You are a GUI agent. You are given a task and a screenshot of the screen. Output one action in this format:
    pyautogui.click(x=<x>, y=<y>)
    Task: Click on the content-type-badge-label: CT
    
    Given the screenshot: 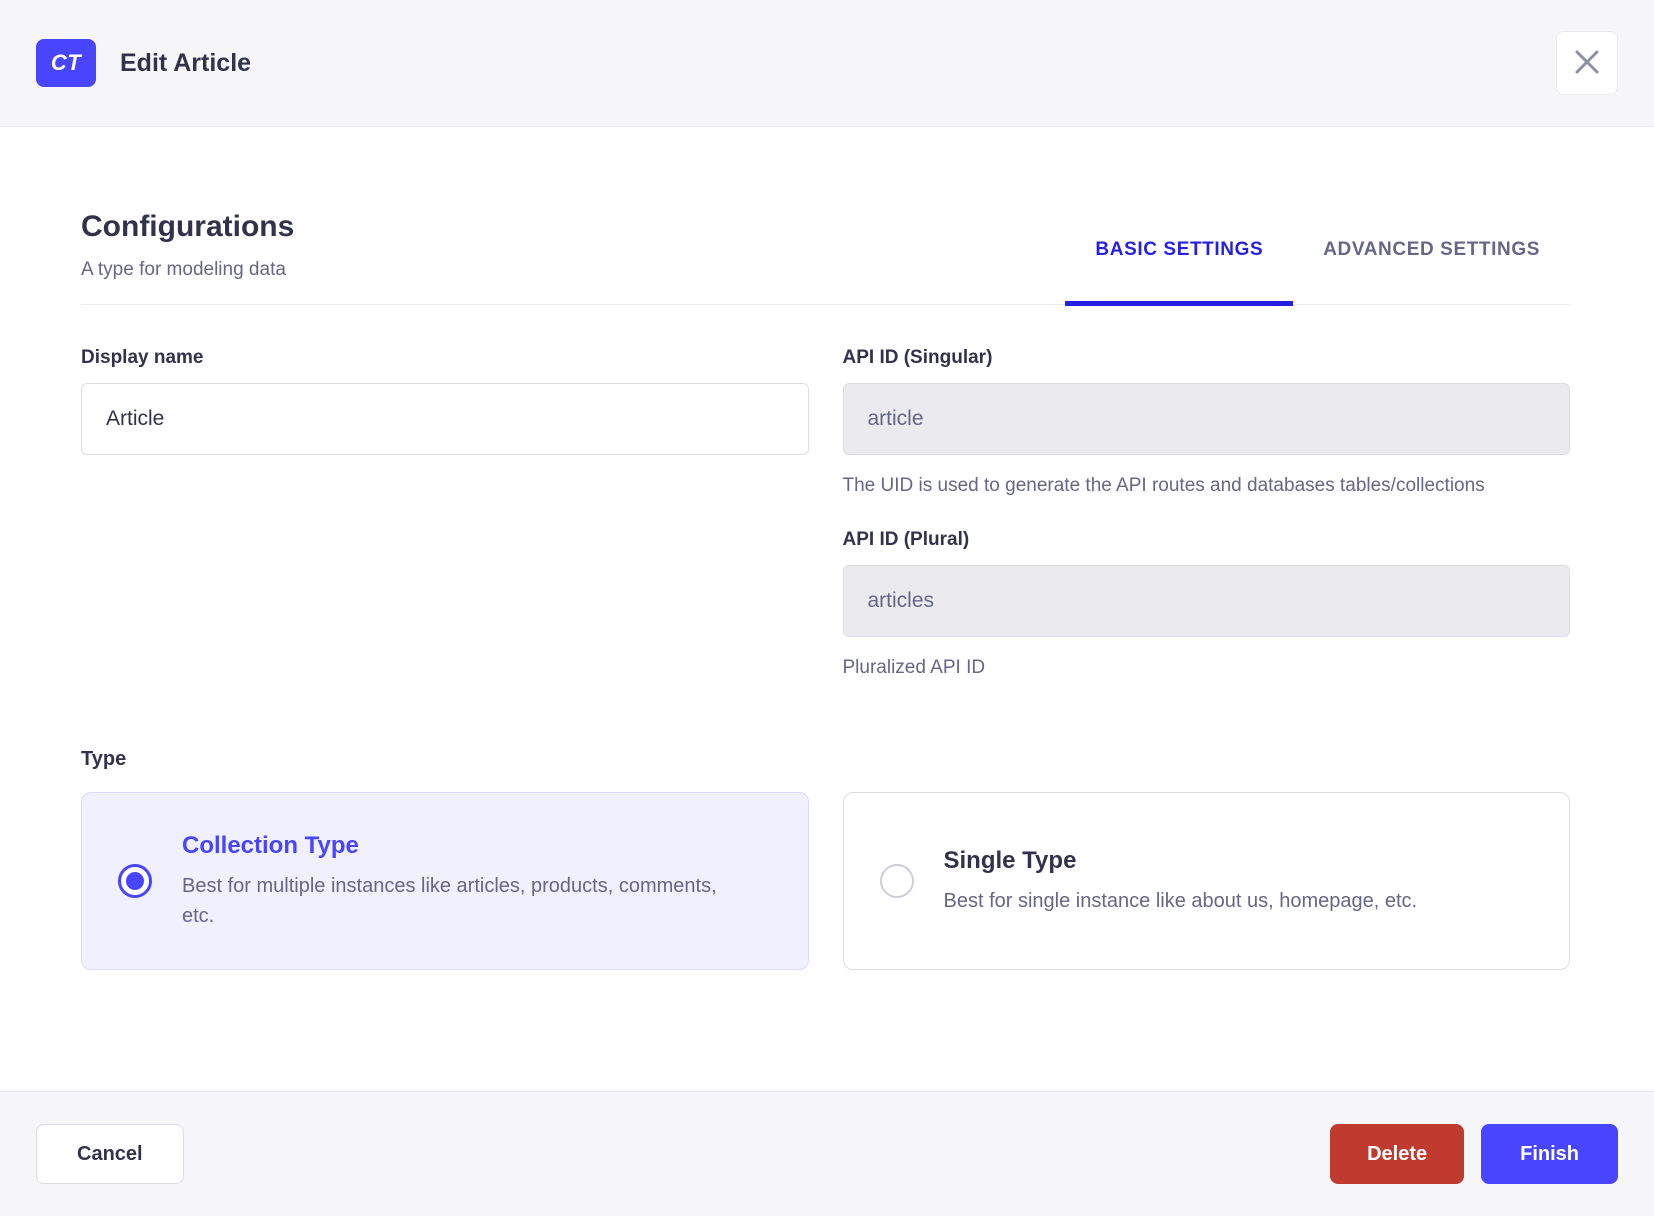 What is the action you would take?
    pyautogui.click(x=66, y=62)
    